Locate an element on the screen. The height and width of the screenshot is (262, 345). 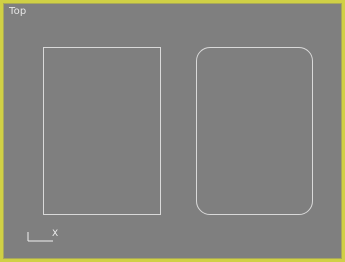
axis-tripod-icon is located at coordinates (40, 237).